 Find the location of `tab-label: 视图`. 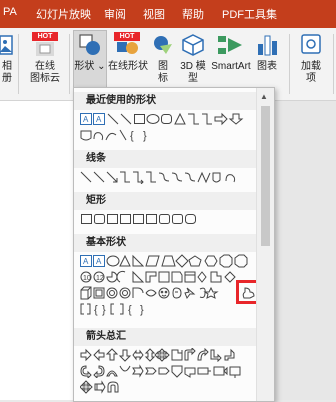

tab-label: 视图 is located at coordinates (154, 15).